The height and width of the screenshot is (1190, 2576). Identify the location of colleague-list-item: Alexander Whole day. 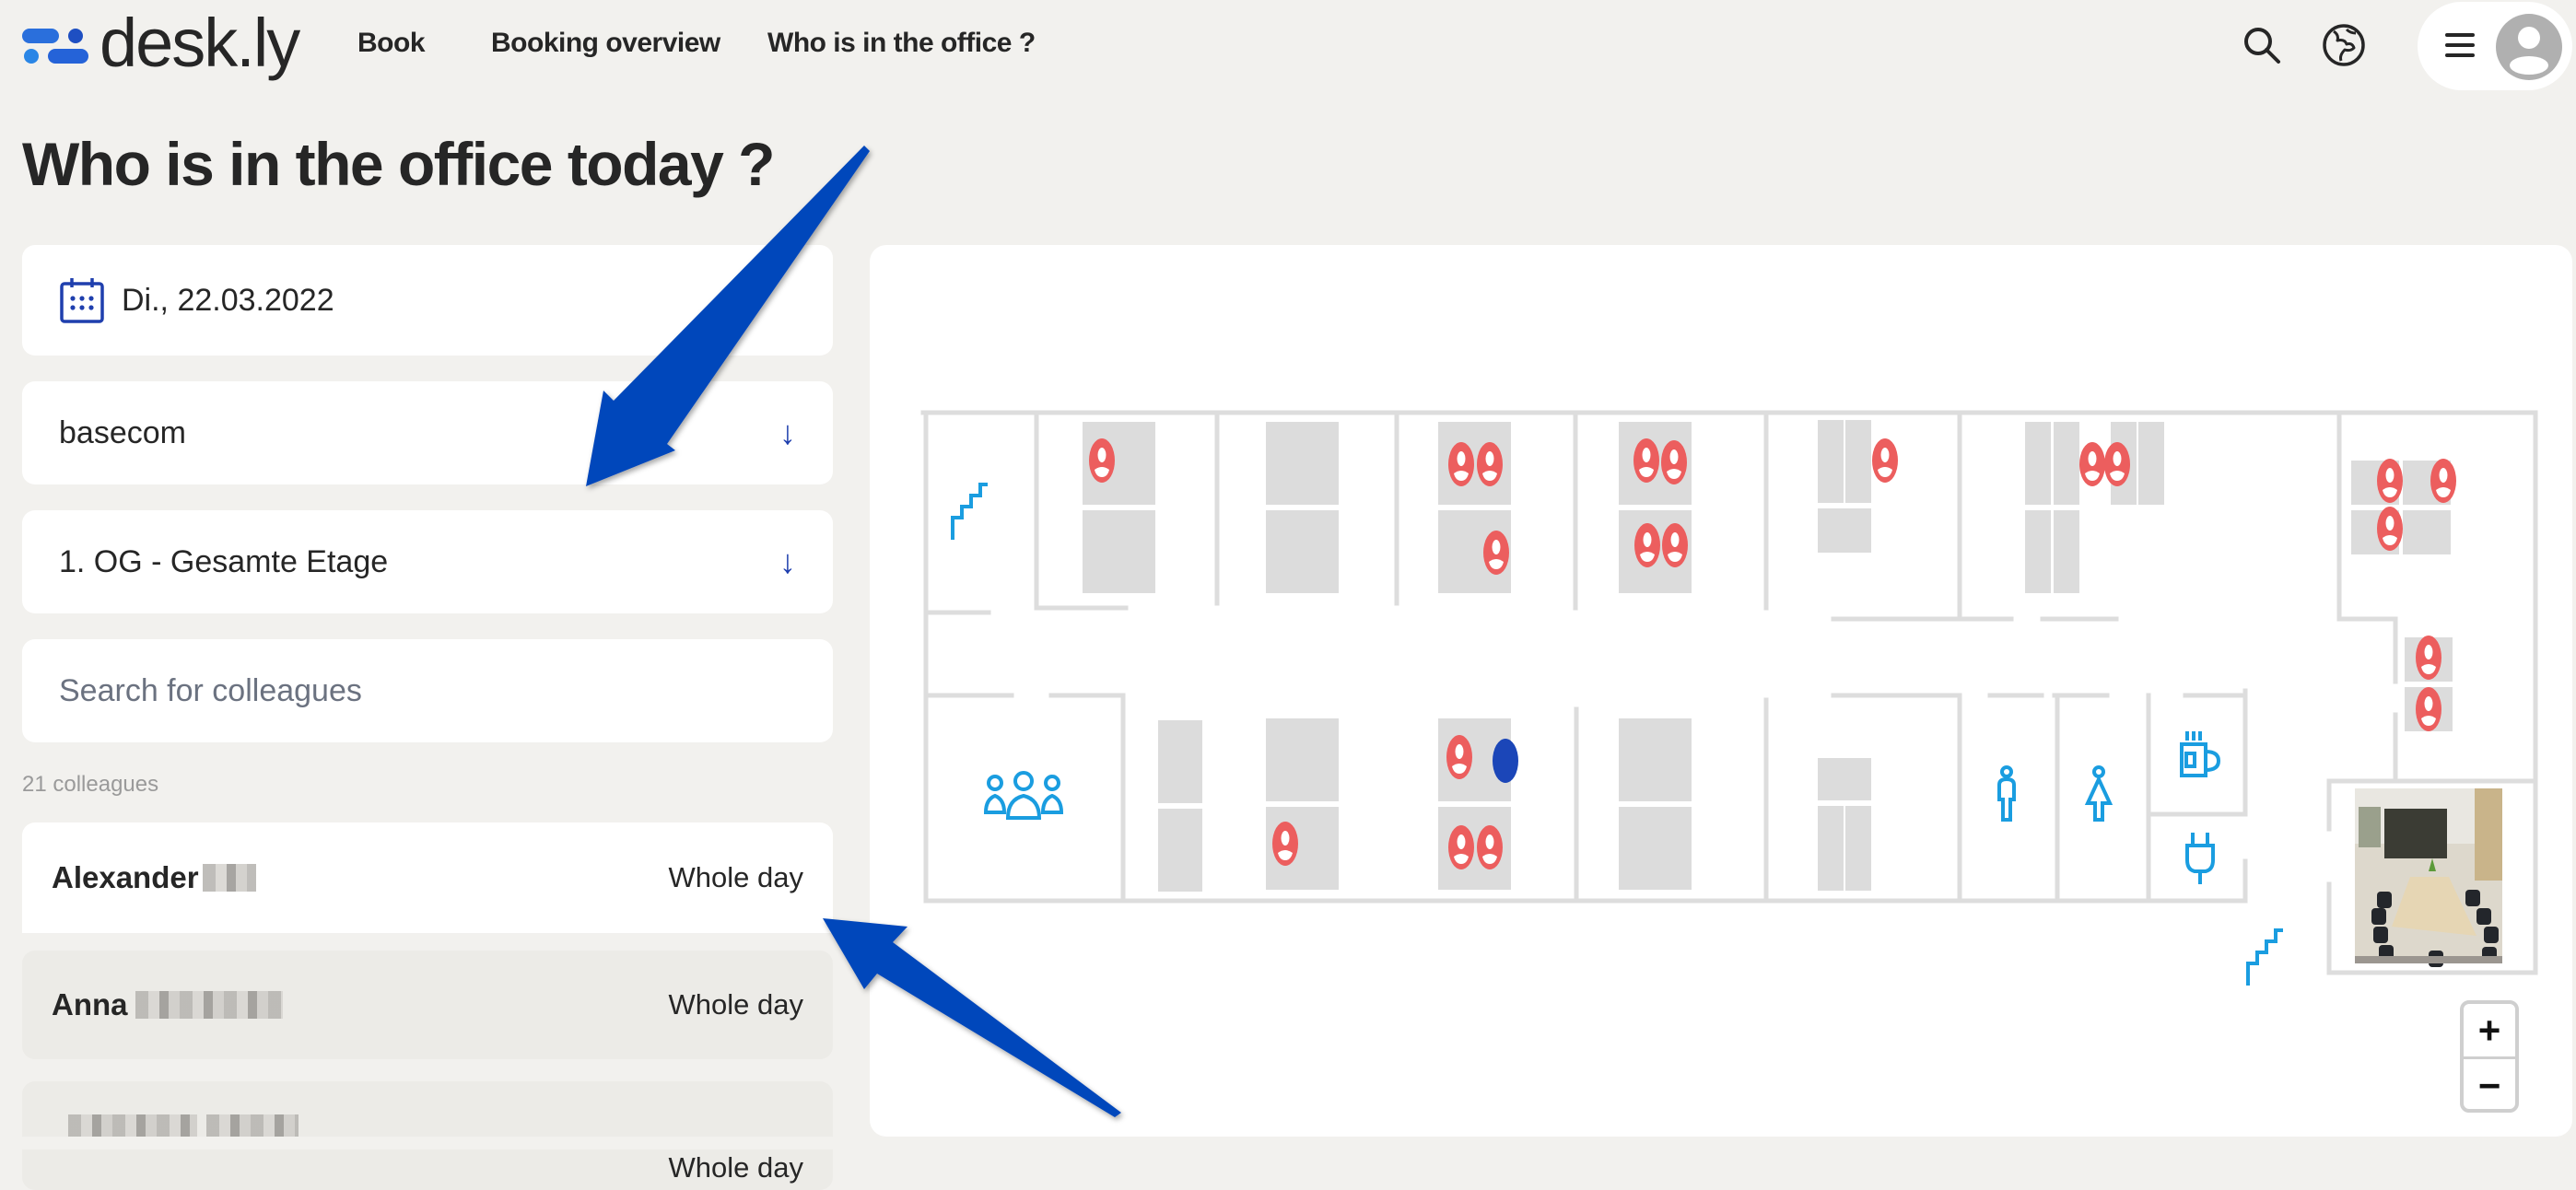
(427, 877).